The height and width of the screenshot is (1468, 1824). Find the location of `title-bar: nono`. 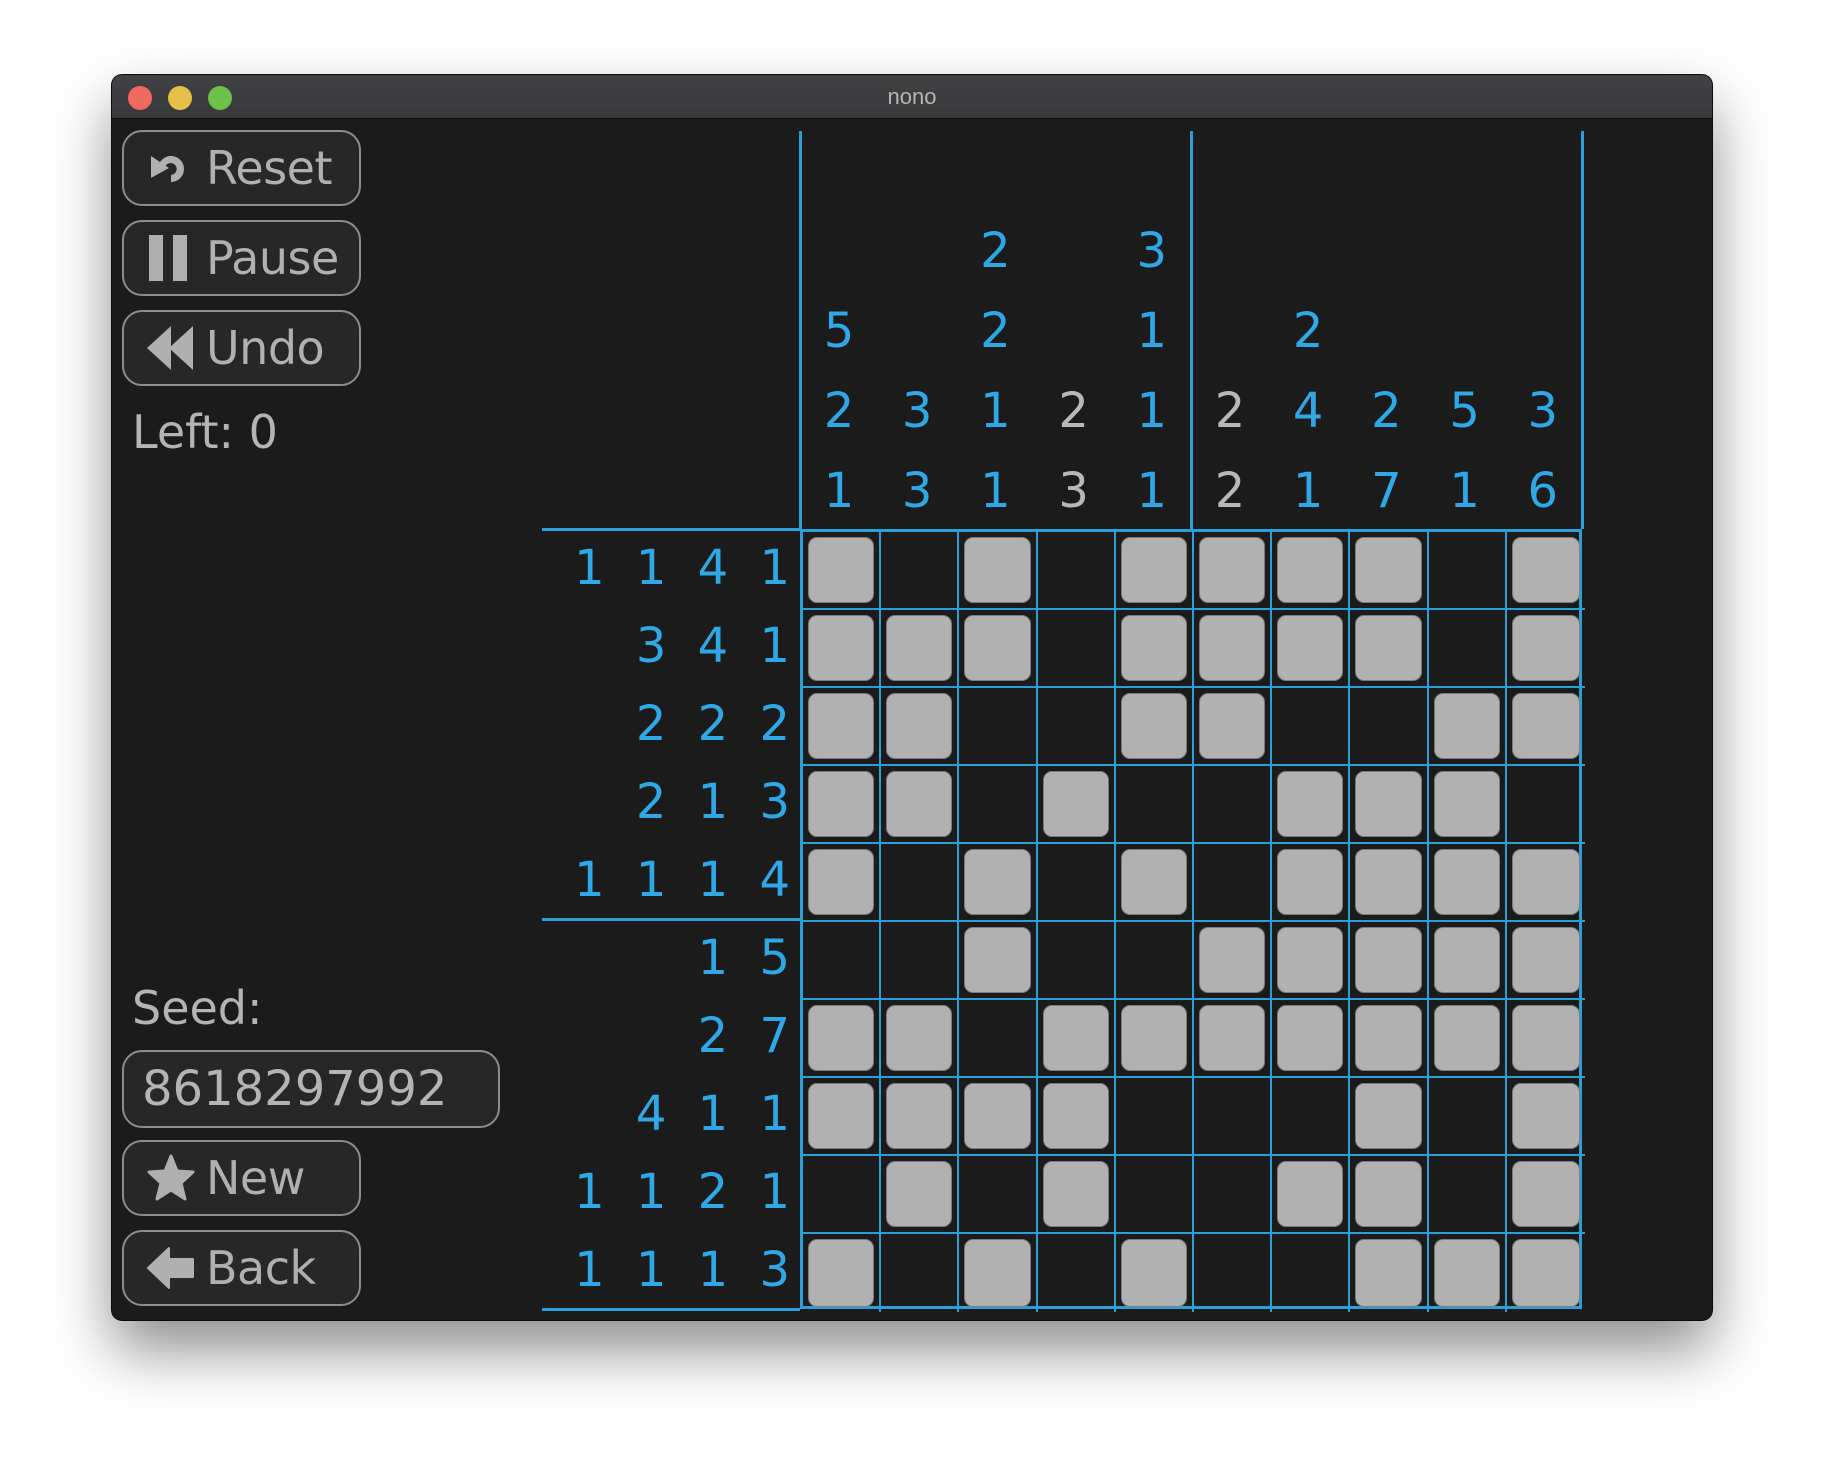

title-bar: nono is located at coordinates (912, 97).